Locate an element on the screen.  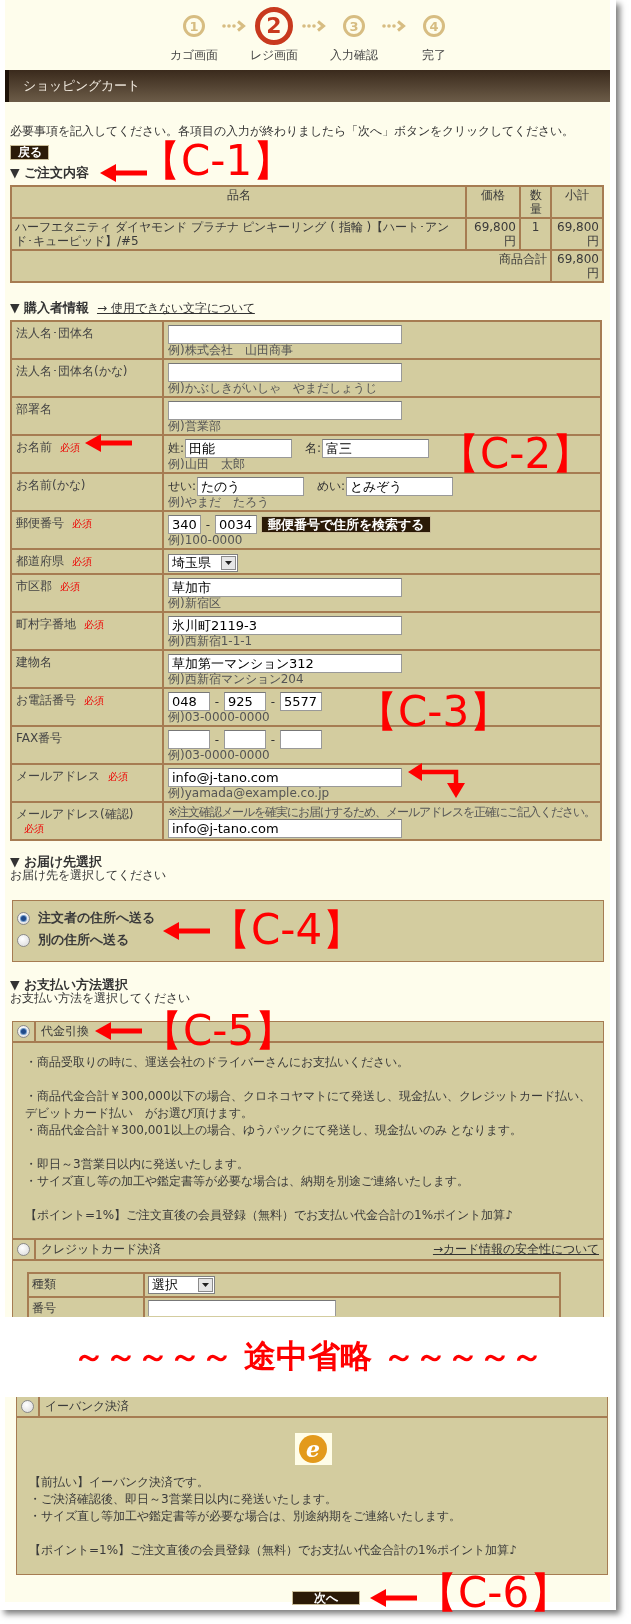
option-label: 注文者の住所へ送る is located at coordinates (96, 918).